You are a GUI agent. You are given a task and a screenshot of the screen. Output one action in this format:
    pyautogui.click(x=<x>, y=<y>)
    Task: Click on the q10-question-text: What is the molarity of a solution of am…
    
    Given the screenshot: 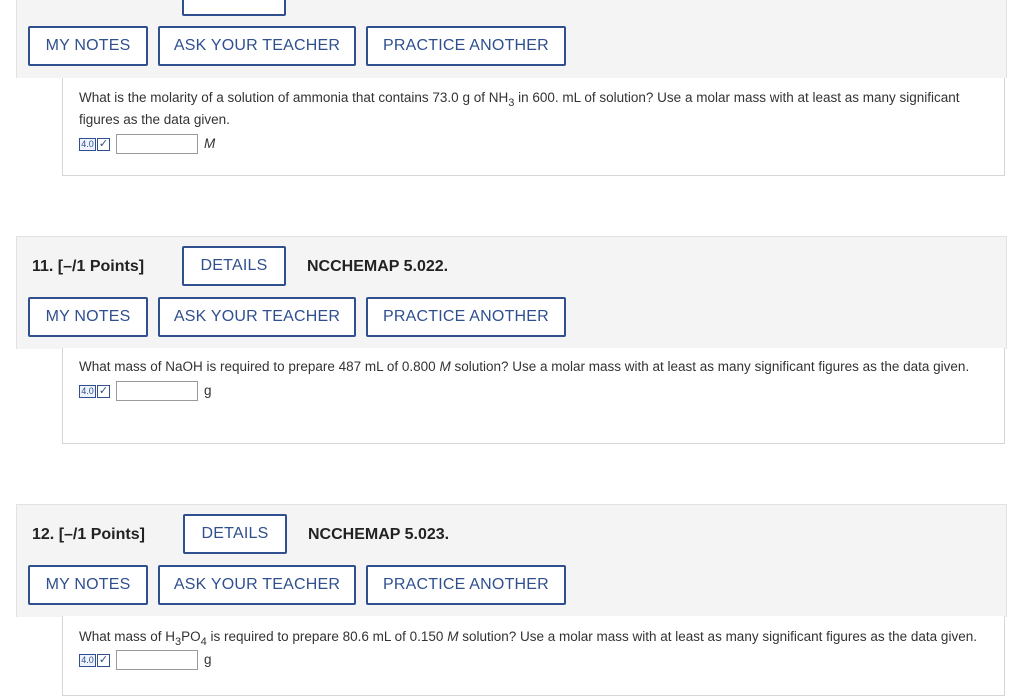 What is the action you would take?
    pyautogui.click(x=519, y=108)
    